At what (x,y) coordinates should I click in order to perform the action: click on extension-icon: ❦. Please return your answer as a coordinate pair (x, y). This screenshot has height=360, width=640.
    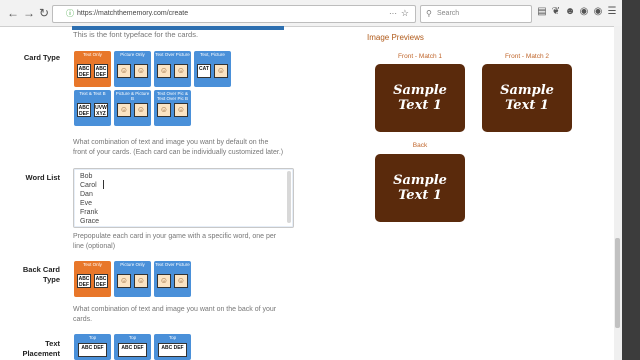
    Looking at the image, I should click on (556, 12).